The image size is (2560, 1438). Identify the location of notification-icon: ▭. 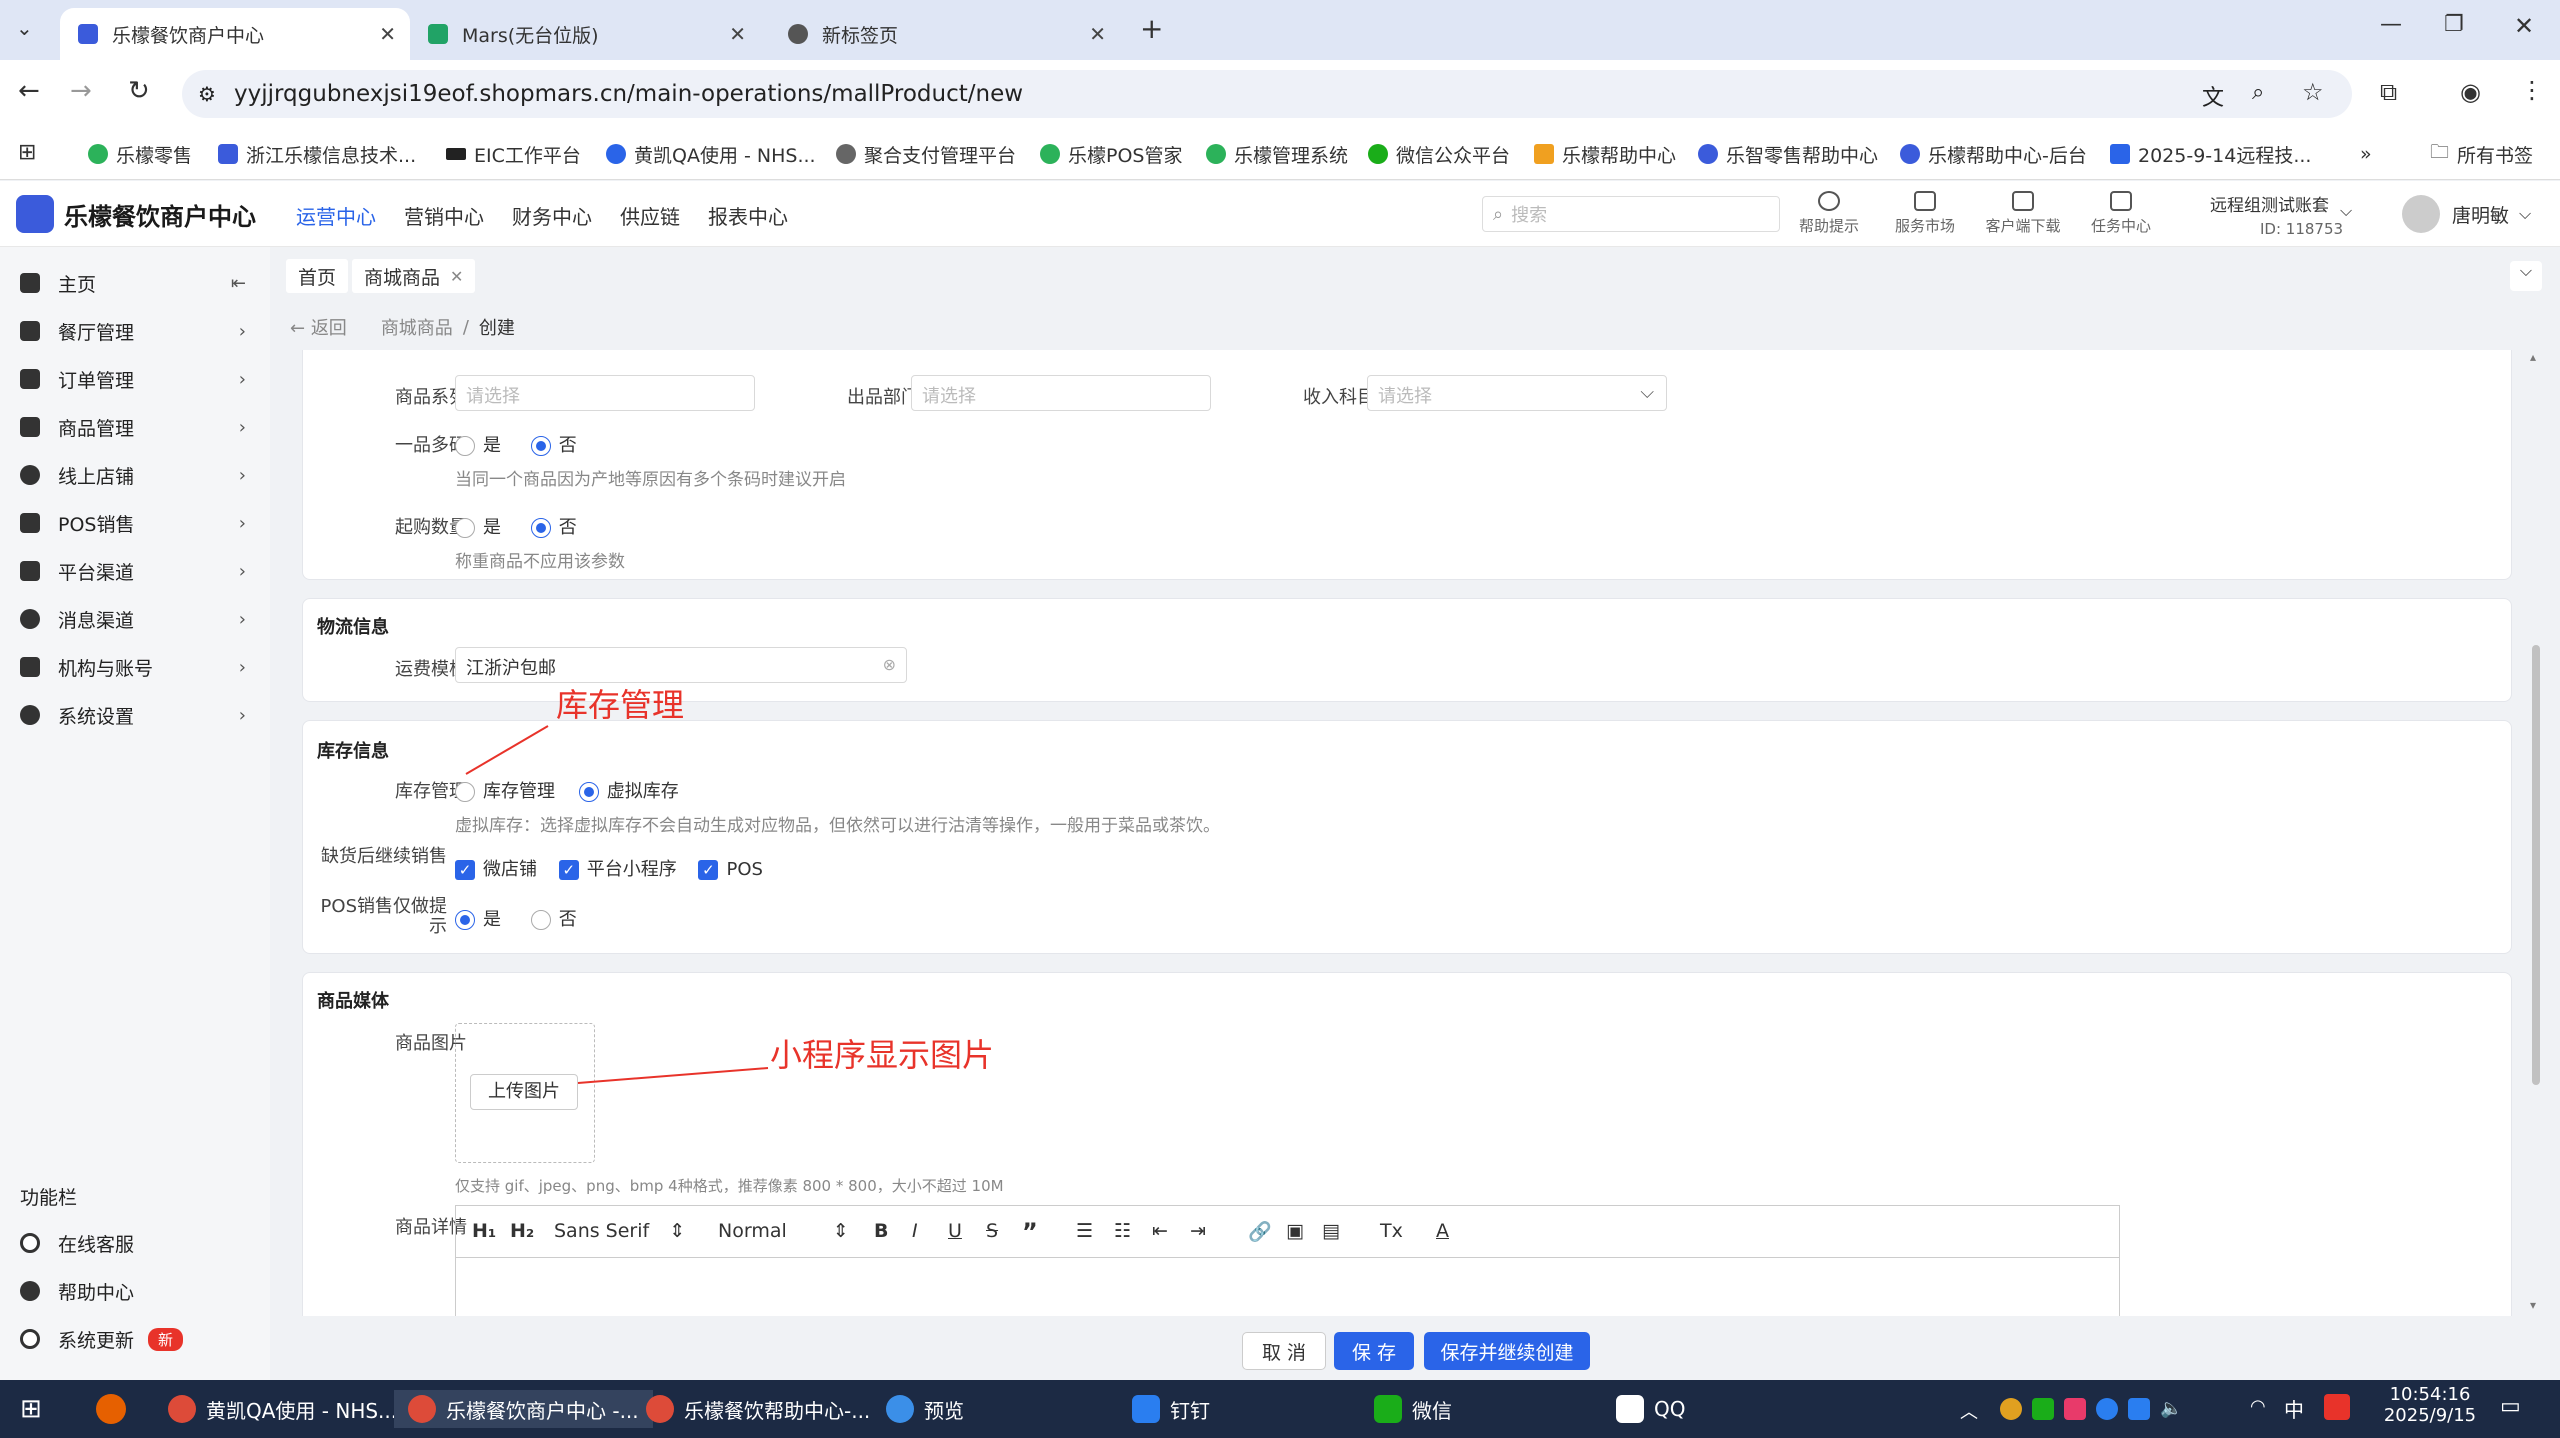
(2510, 1406).